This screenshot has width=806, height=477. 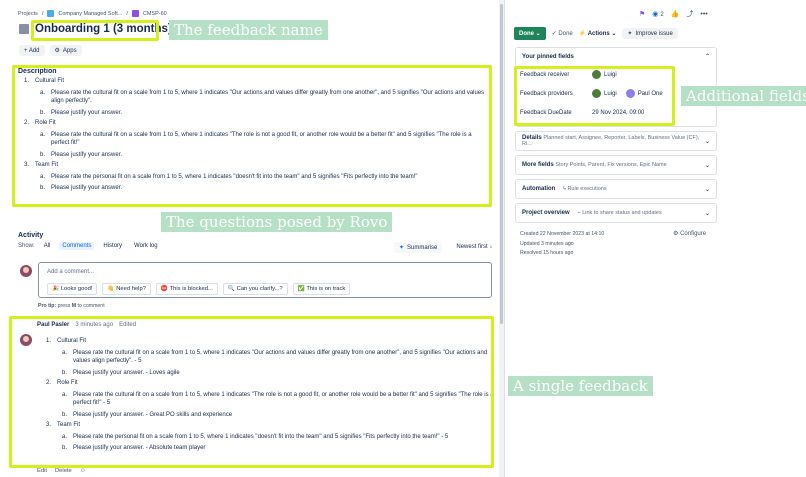 I want to click on lightning-icon: ⚡, so click(x=582, y=34).